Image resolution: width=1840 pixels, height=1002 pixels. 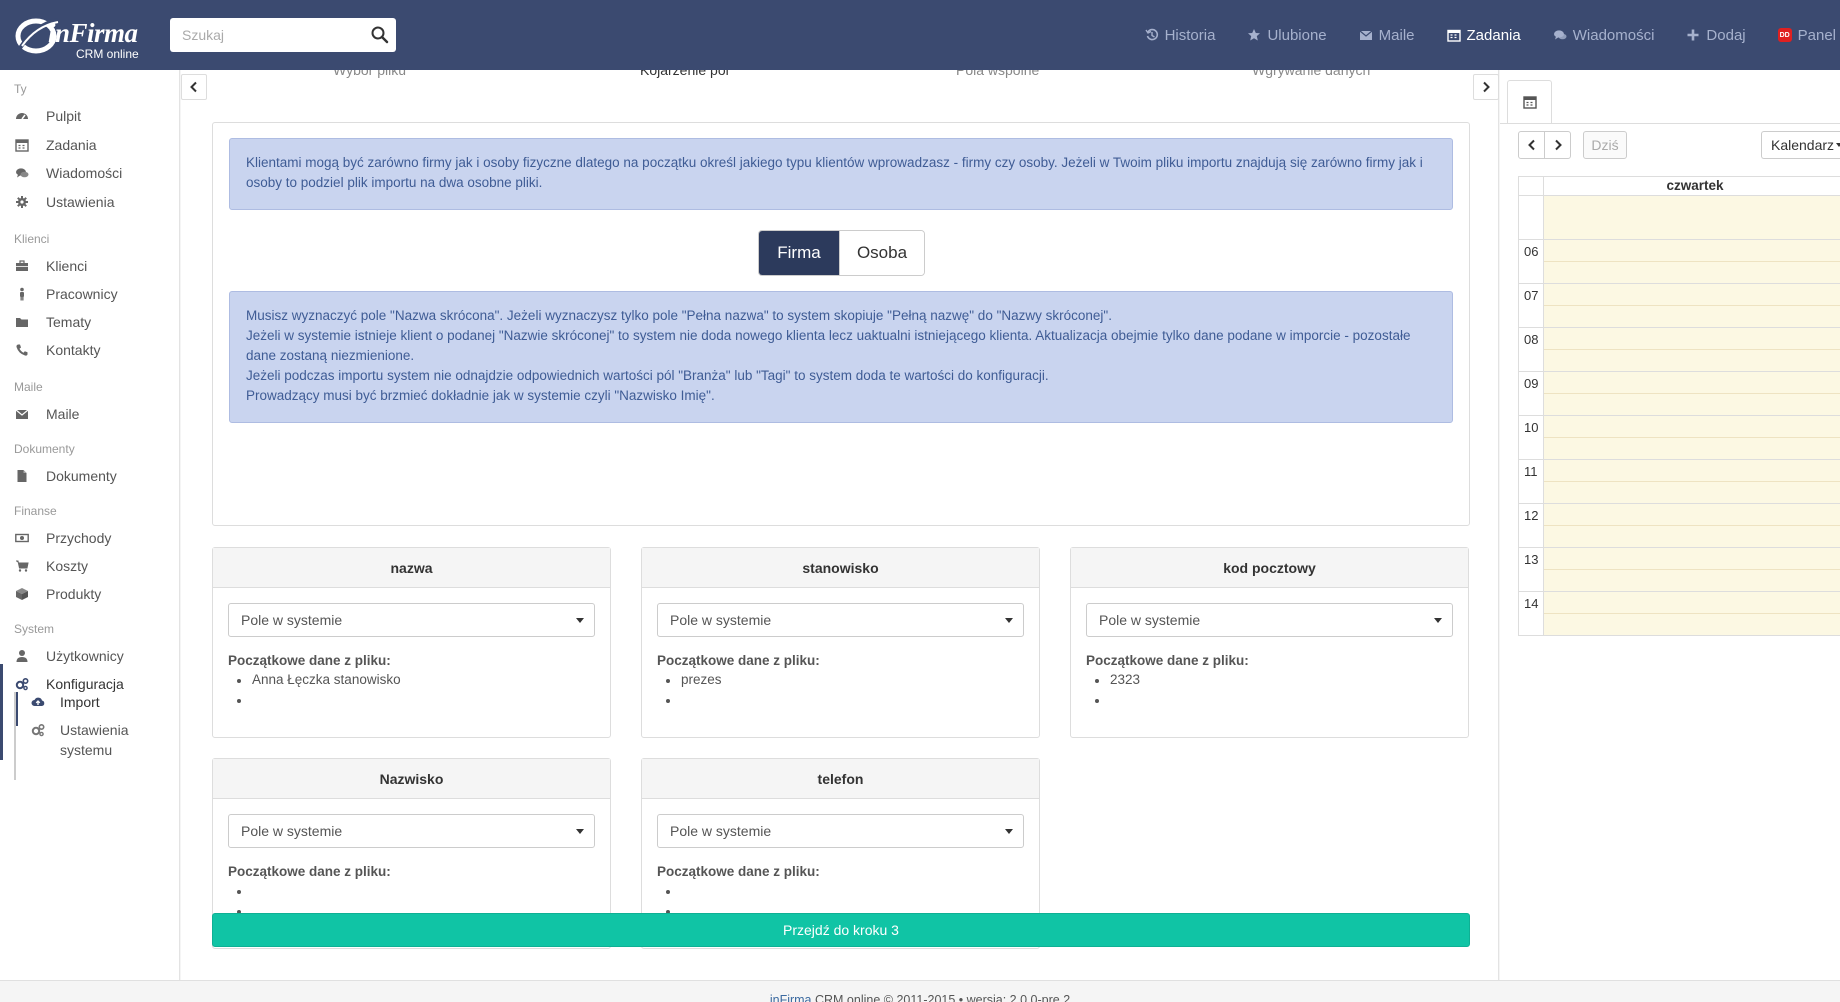 I want to click on nav-historia: Historia, so click(x=1179, y=35).